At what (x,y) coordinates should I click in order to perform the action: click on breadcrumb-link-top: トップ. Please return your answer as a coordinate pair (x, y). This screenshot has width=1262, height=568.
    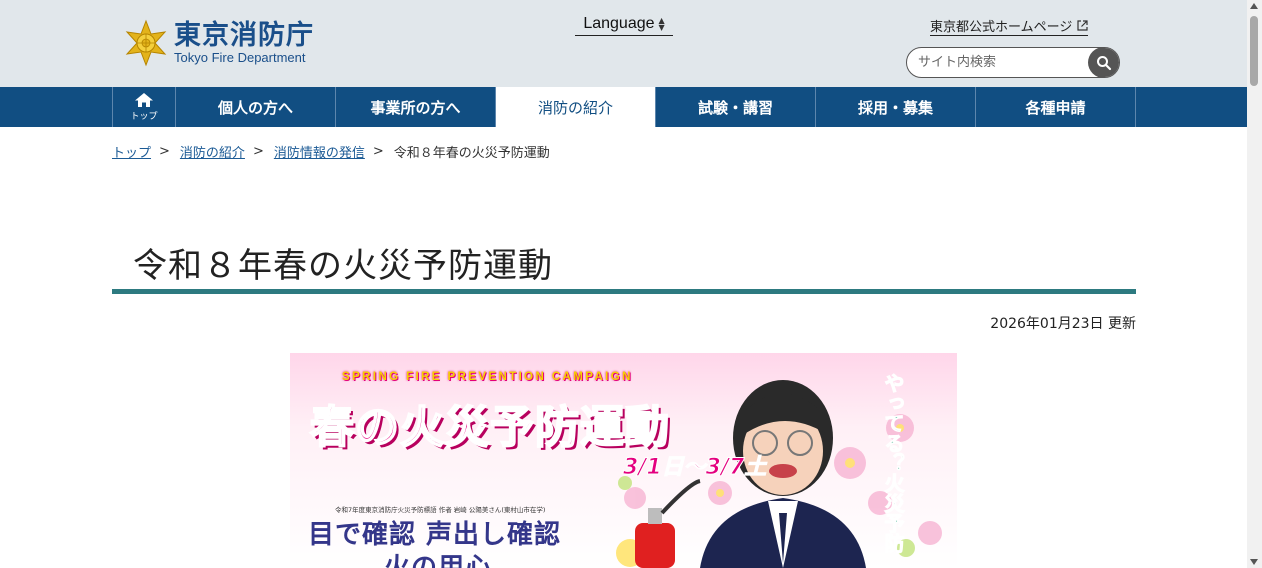
    Looking at the image, I should click on (131, 151).